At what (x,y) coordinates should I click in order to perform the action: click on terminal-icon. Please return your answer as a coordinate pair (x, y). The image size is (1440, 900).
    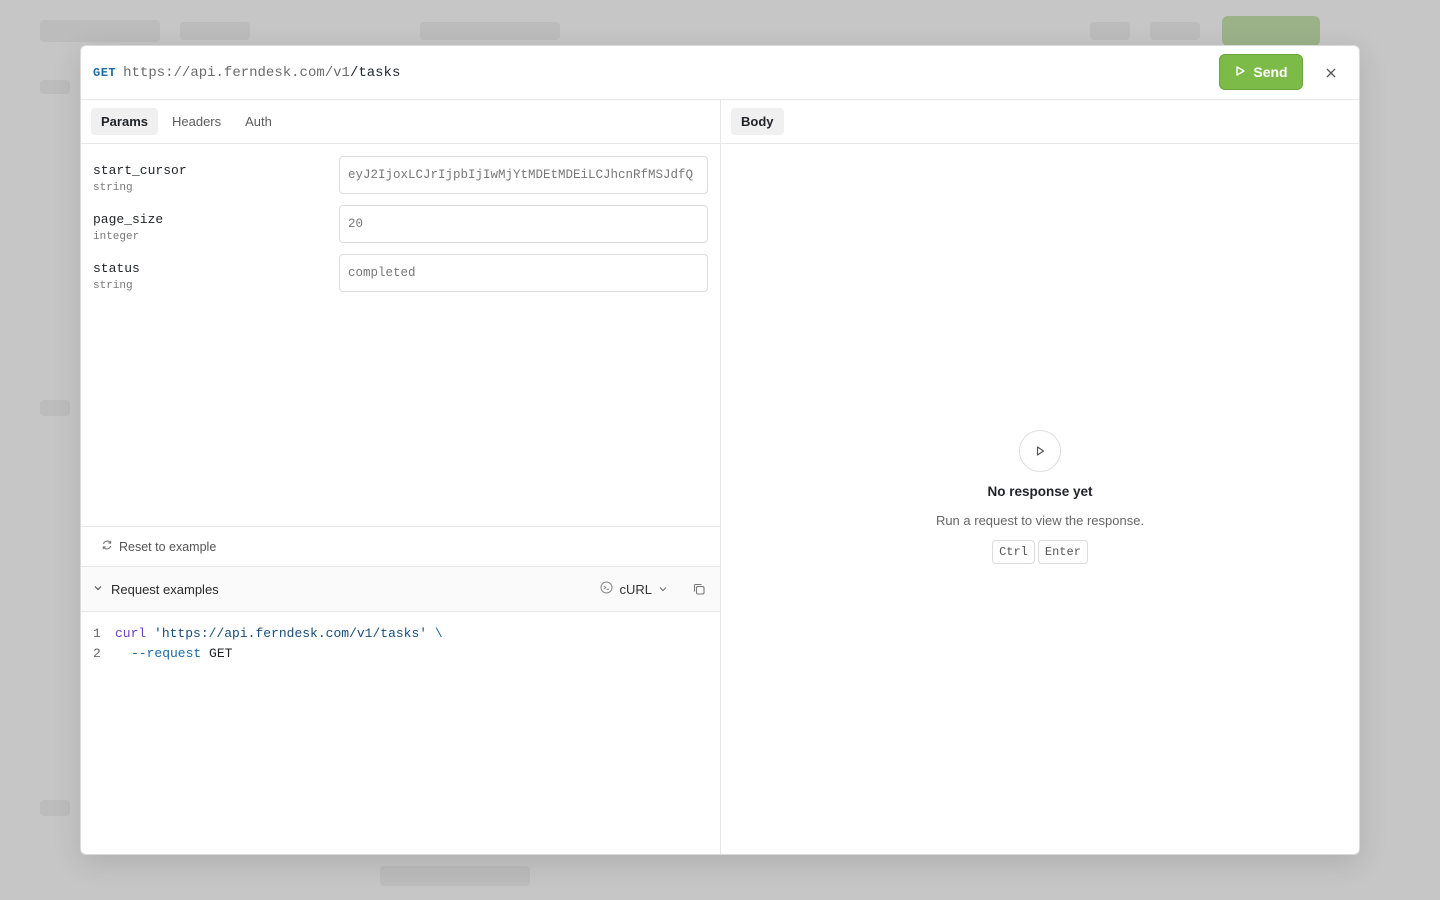
    Looking at the image, I should click on (606, 589).